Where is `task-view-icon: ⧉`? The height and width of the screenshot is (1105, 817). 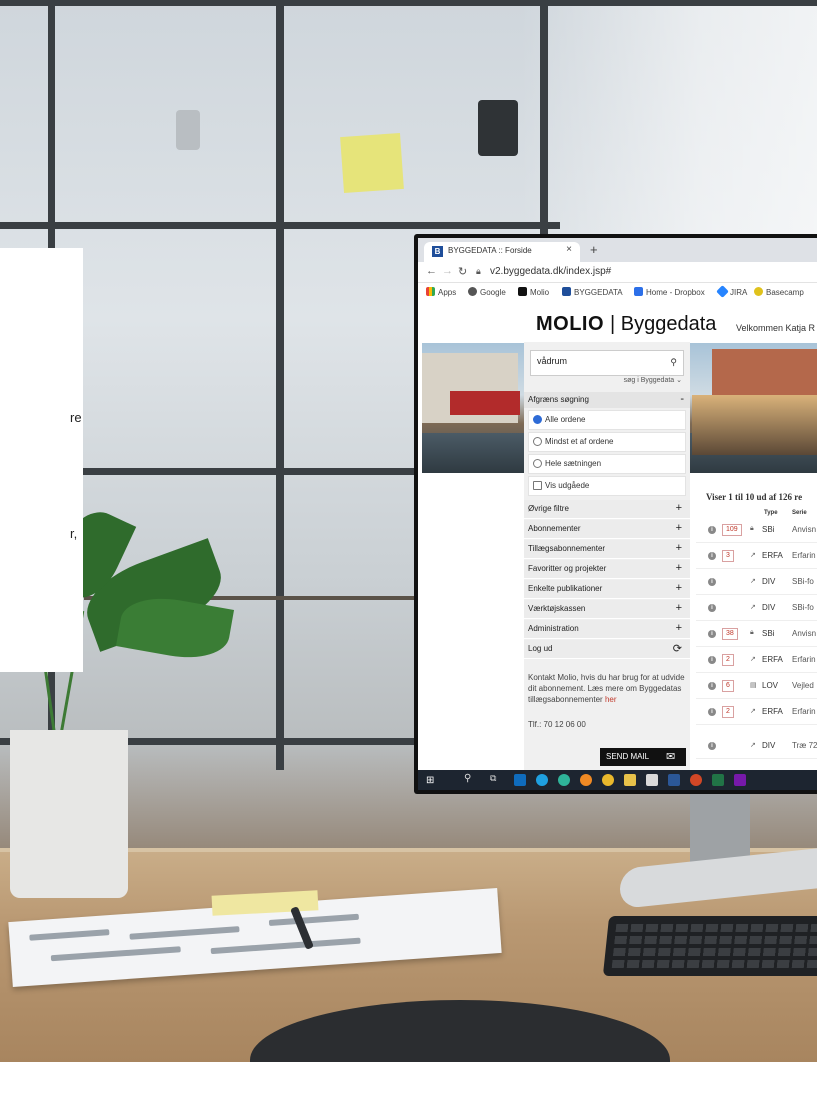 task-view-icon: ⧉ is located at coordinates (493, 778).